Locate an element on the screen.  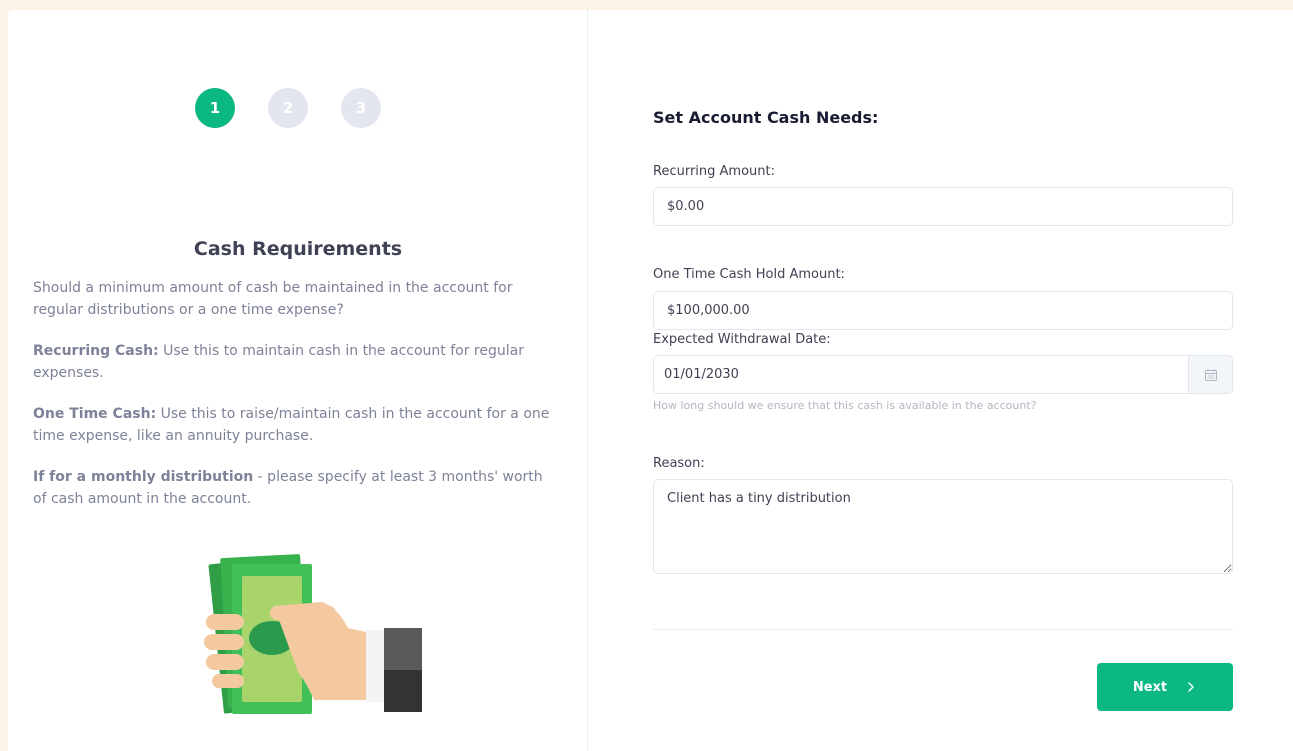
next-button: Next is located at coordinates (1165, 687).